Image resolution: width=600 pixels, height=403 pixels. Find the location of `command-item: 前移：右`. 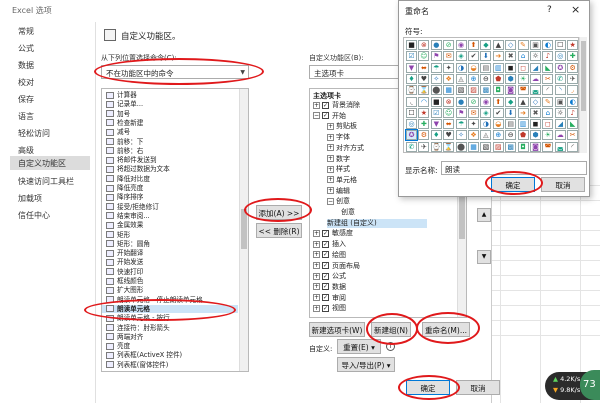

command-item: 前移：右 is located at coordinates (174, 151).